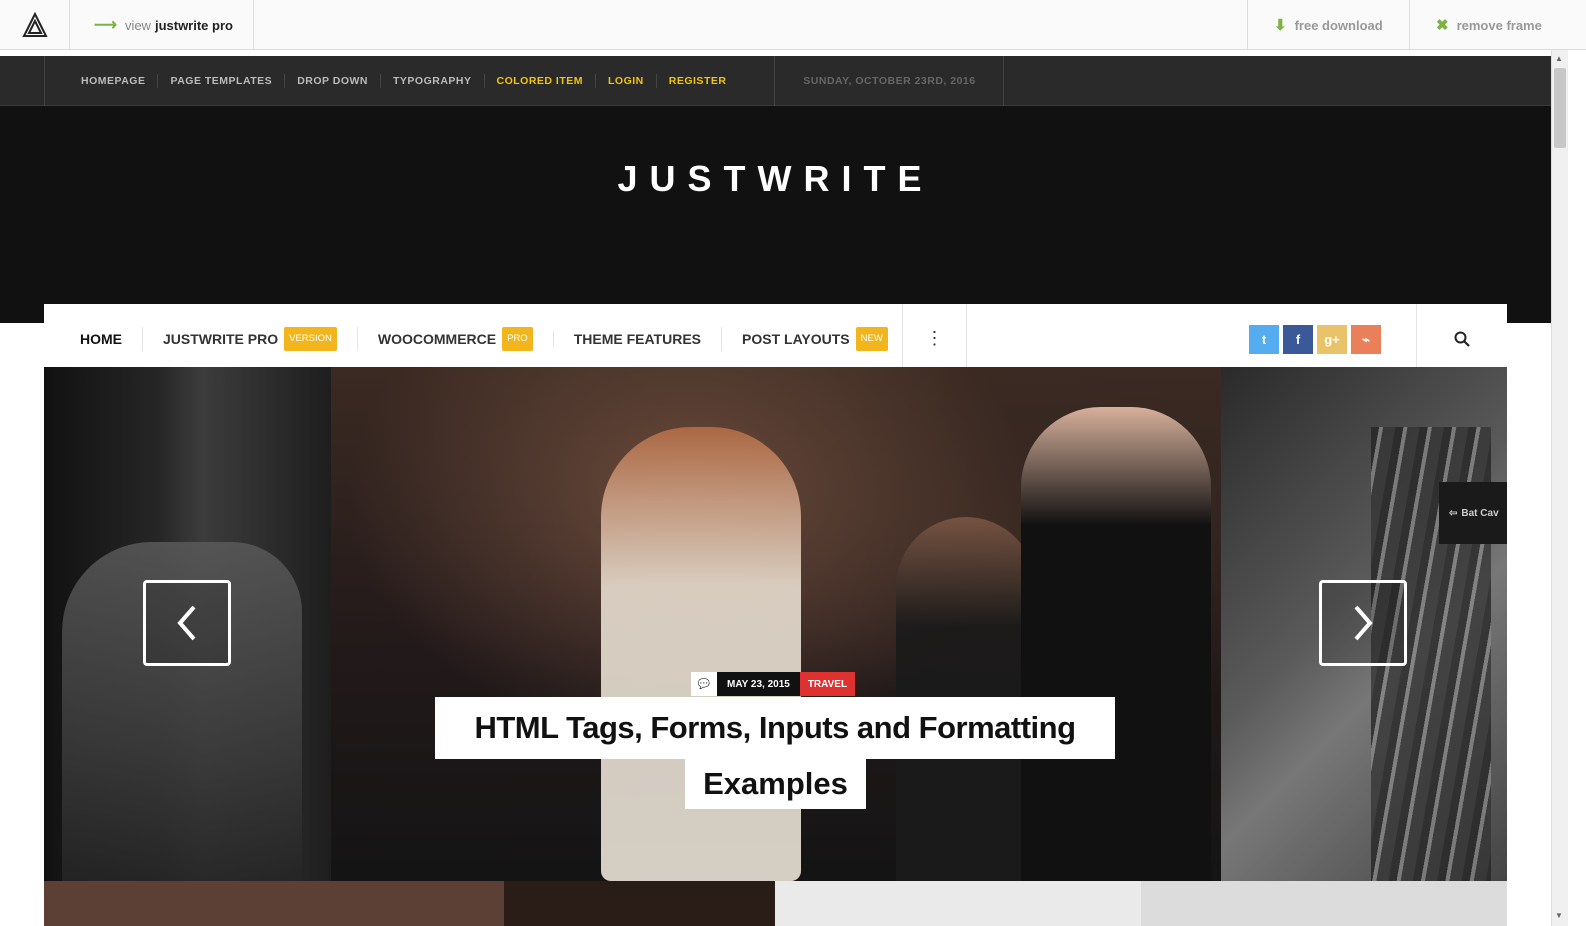 Image resolution: width=1586 pixels, height=926 pixels. What do you see at coordinates (221, 338) in the screenshot?
I see `nav-item-label: JUSTWRITE PRO` at bounding box center [221, 338].